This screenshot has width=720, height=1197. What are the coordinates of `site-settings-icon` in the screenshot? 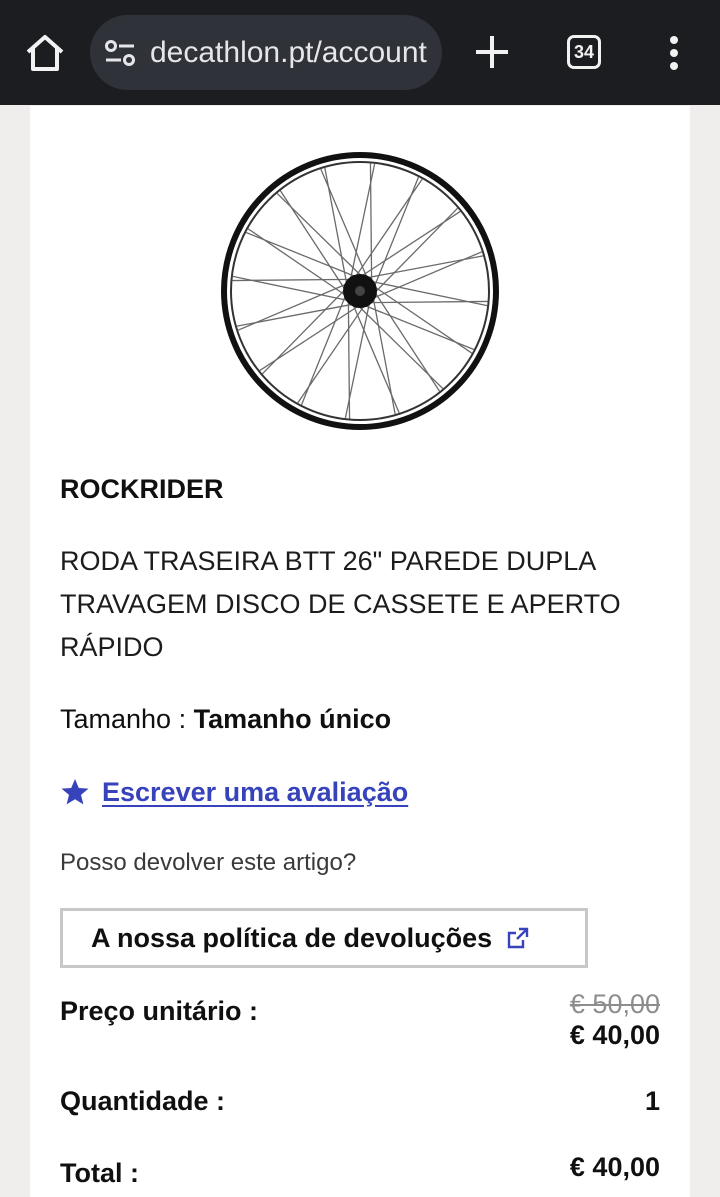 It's located at (120, 53).